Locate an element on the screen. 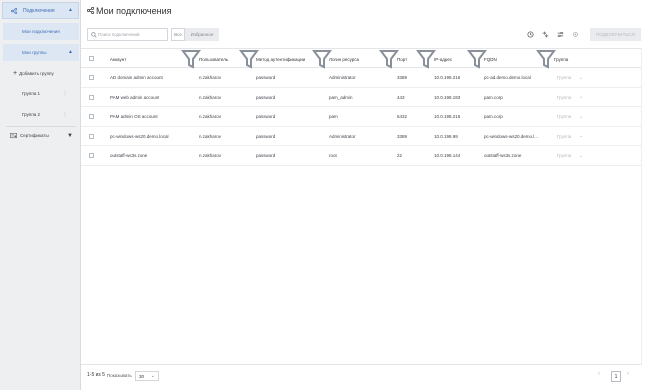  cell-login: pam_admin is located at coordinates (341, 97).